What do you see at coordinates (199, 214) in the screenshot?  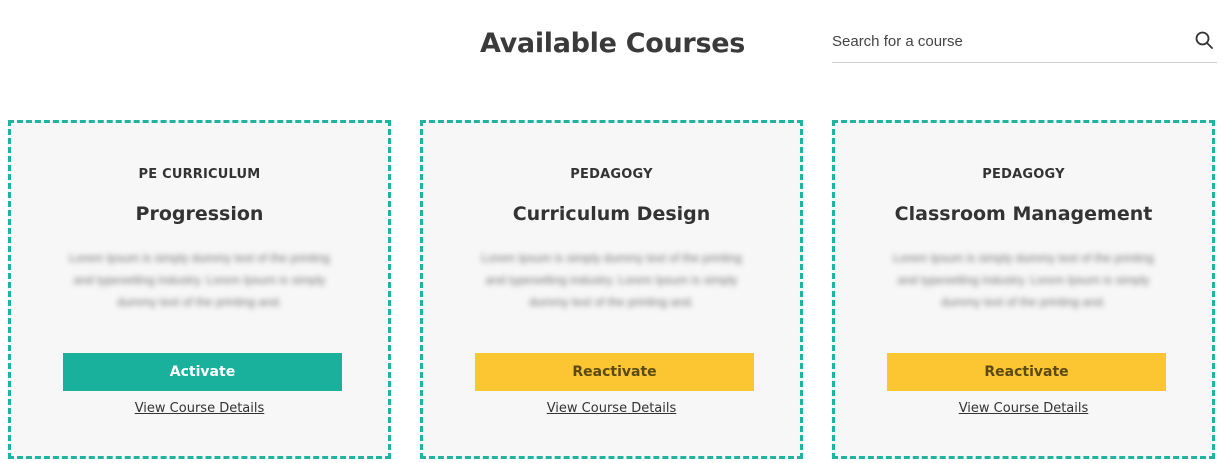 I see `course-title: Progression` at bounding box center [199, 214].